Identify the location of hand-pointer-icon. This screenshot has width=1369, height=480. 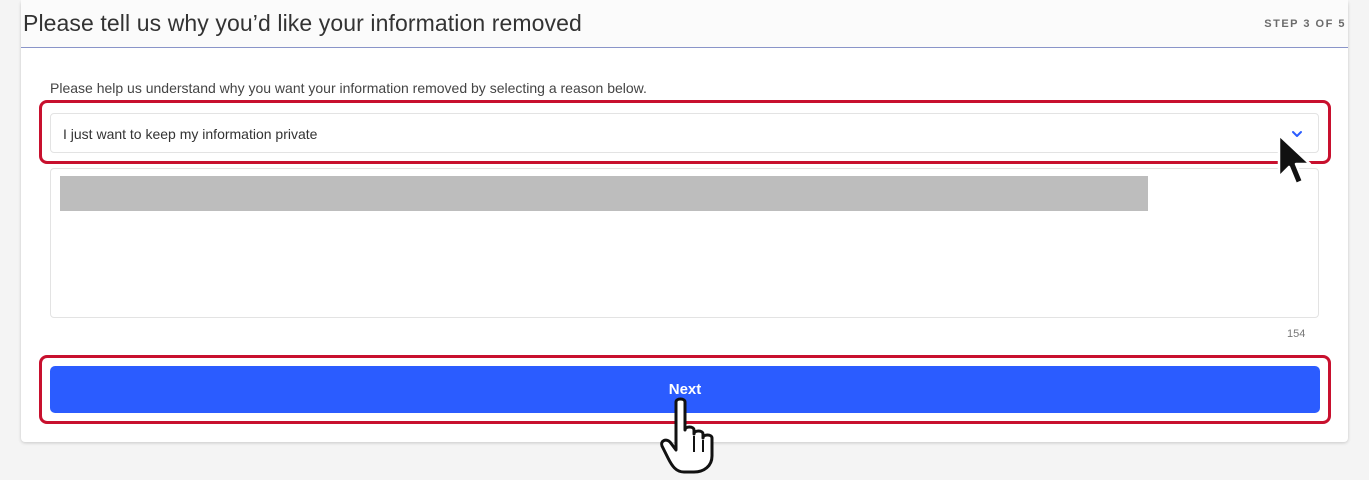
(687, 435).